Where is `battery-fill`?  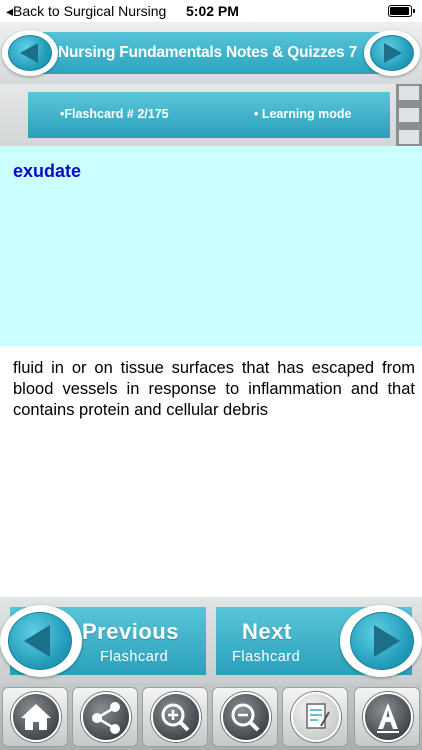
battery-fill is located at coordinates (399, 11).